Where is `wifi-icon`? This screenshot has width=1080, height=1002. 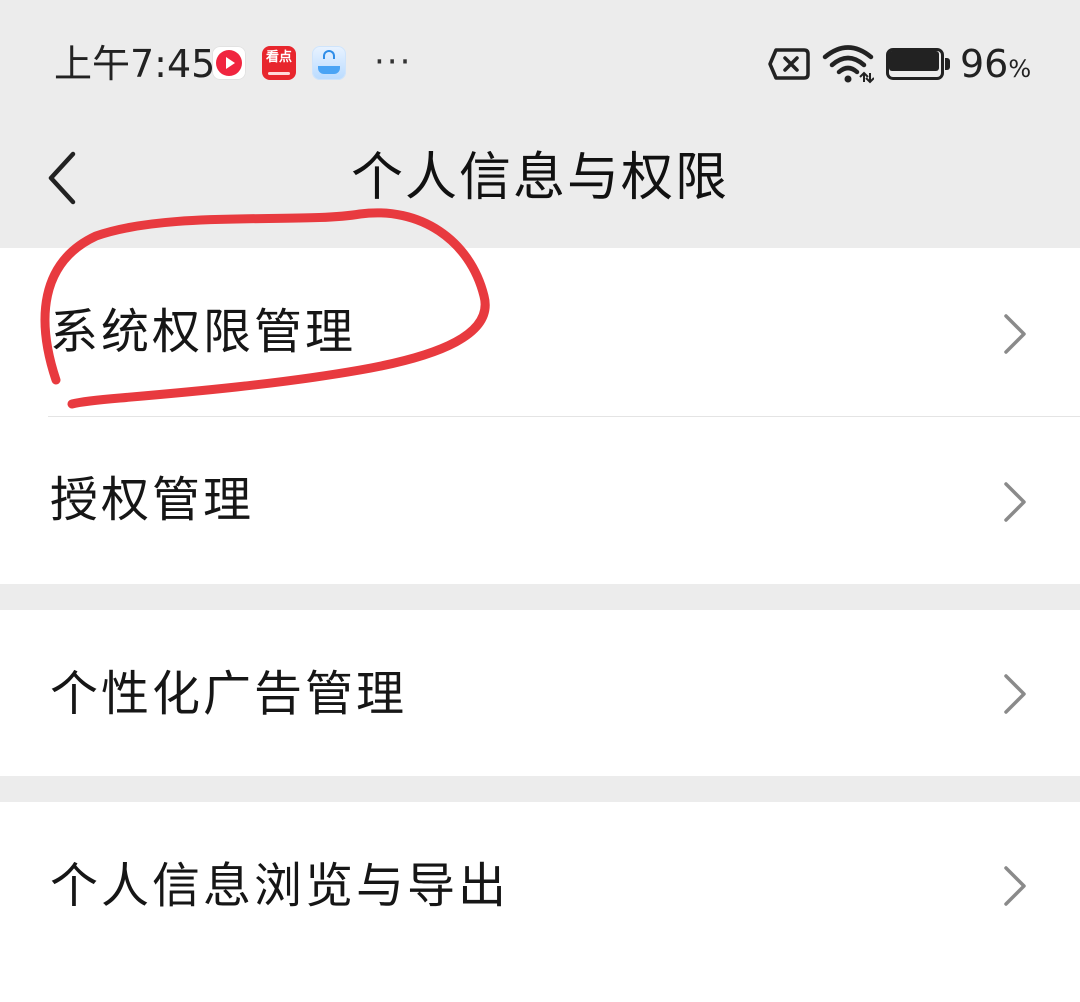 wifi-icon is located at coordinates (848, 64).